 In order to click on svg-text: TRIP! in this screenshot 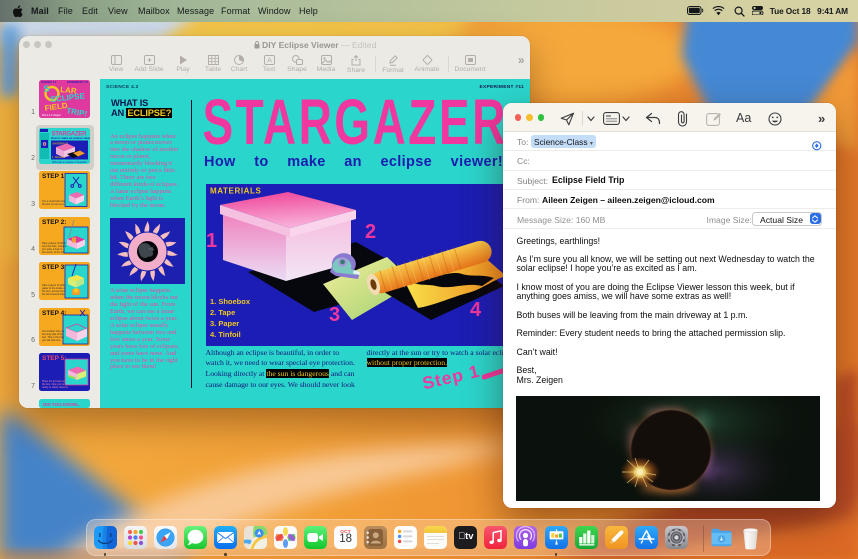, I will do `click(77, 112)`.